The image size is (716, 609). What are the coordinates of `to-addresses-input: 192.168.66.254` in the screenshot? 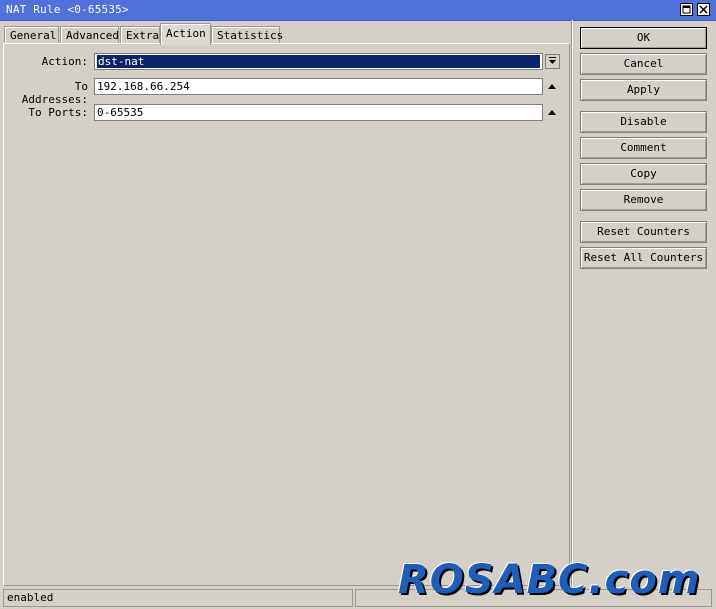 It's located at (318, 86).